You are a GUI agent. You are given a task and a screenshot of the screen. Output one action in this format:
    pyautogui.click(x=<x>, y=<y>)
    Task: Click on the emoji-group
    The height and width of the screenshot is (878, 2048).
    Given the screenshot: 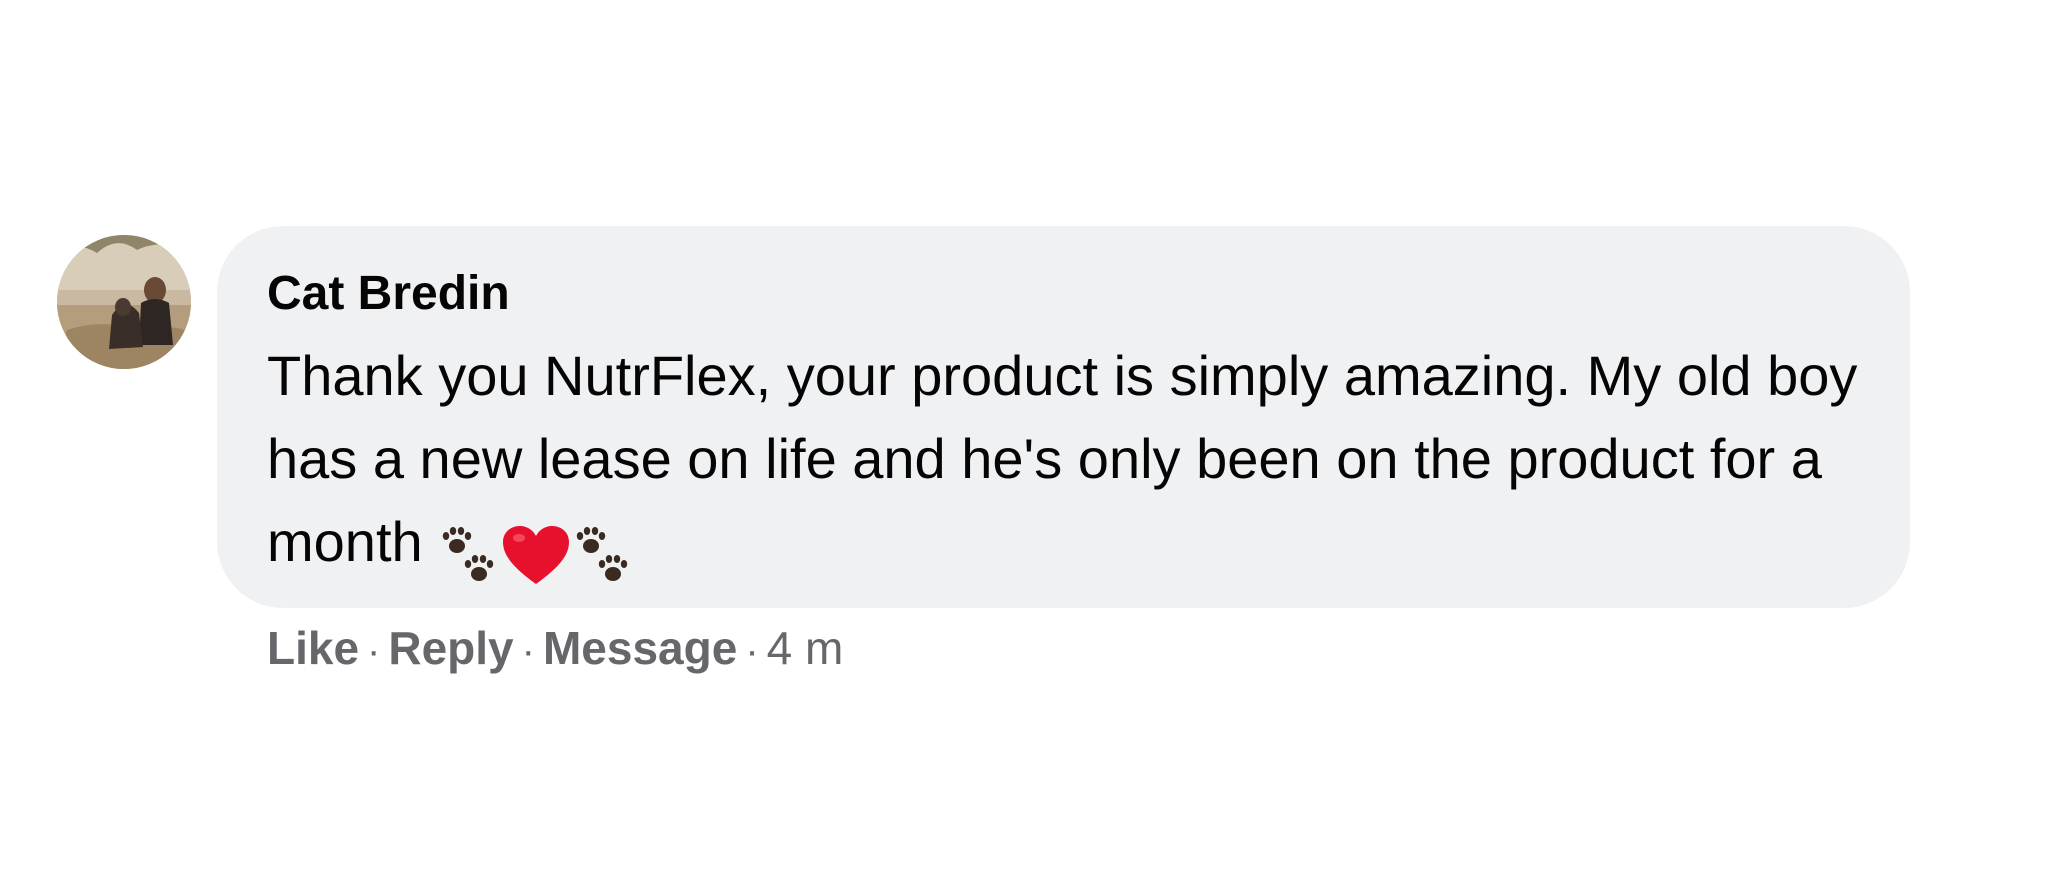 What is the action you would take?
    pyautogui.click(x=536, y=551)
    